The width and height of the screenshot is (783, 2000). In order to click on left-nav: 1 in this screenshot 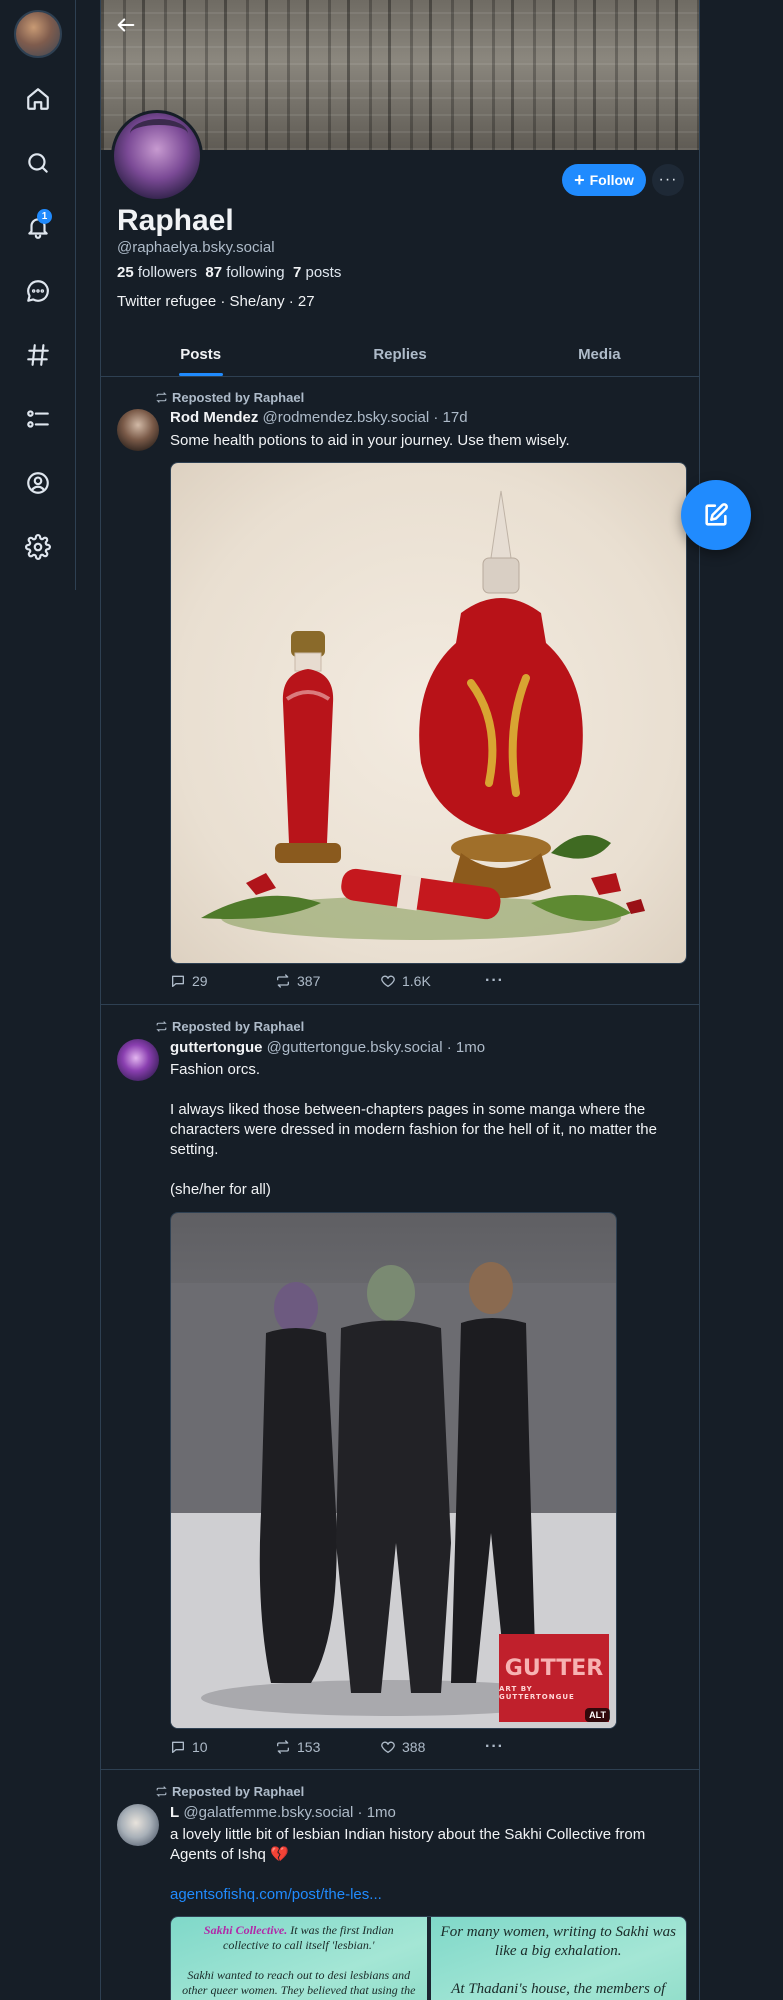, I will do `click(38, 295)`.